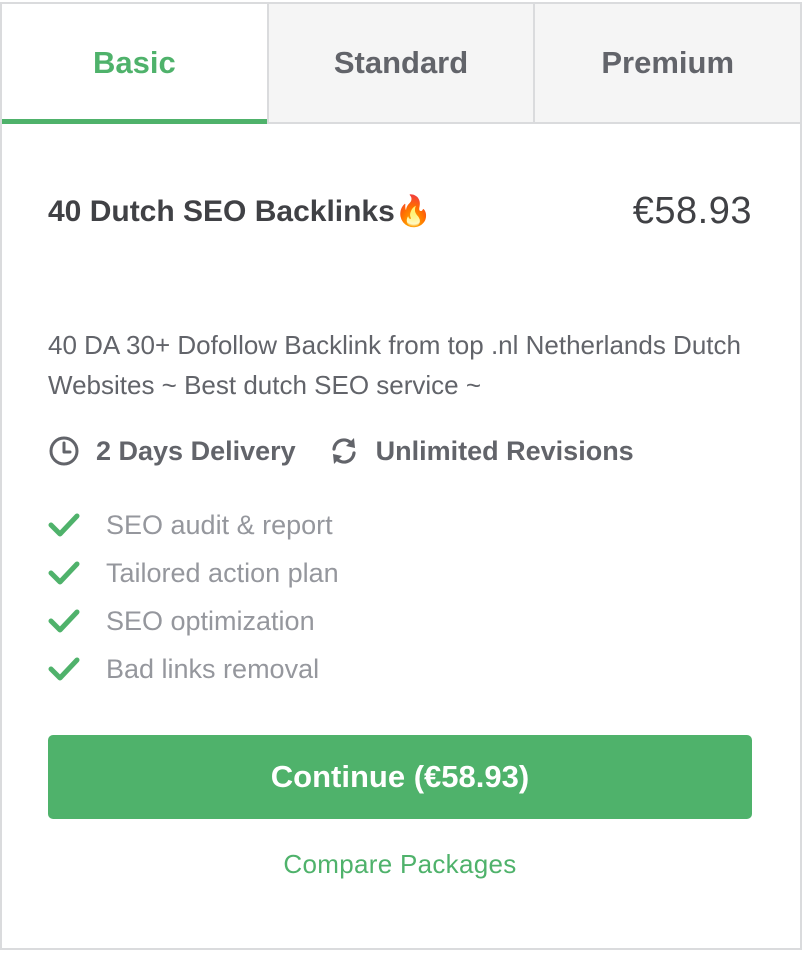 The height and width of the screenshot is (956, 806). I want to click on clock-icon, so click(64, 451).